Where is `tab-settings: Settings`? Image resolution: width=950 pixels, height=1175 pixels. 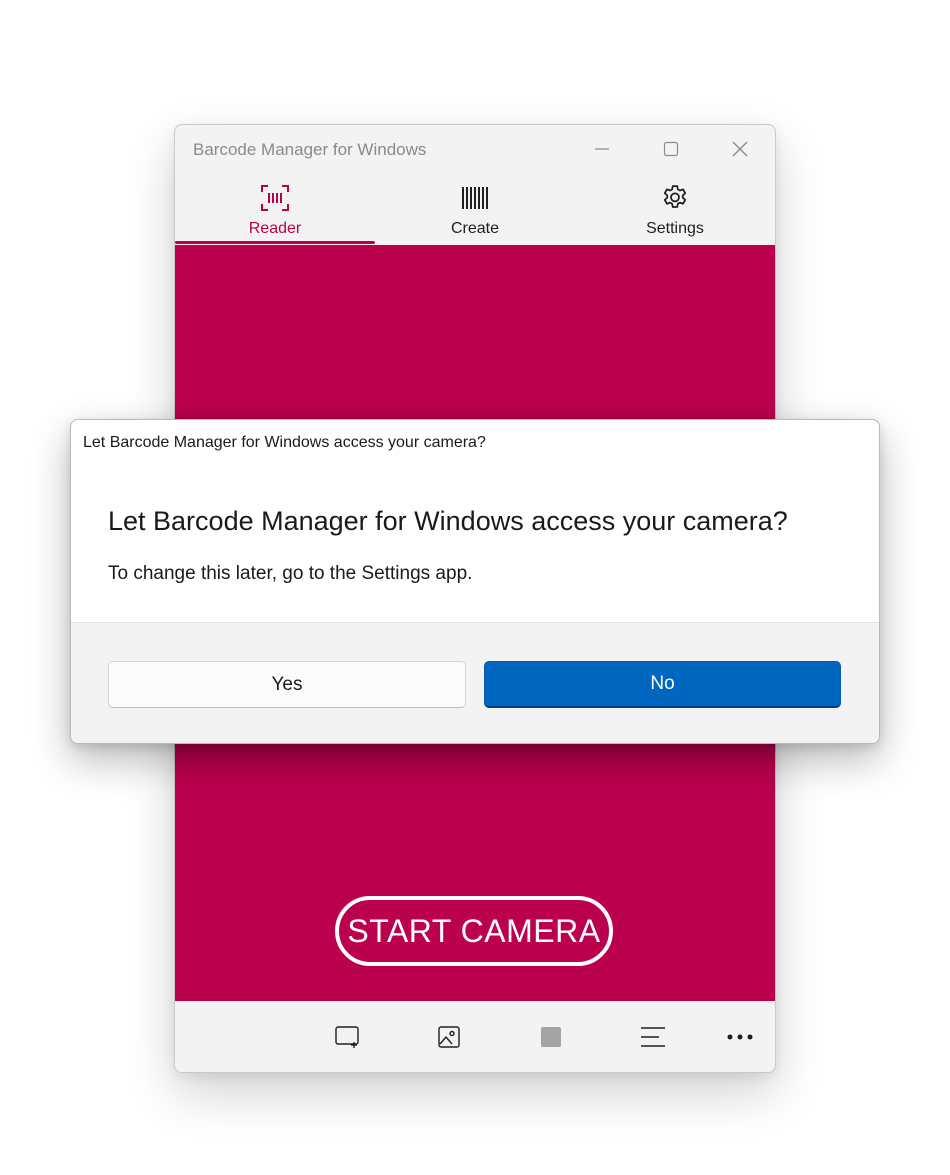
tab-settings: Settings is located at coordinates (675, 211).